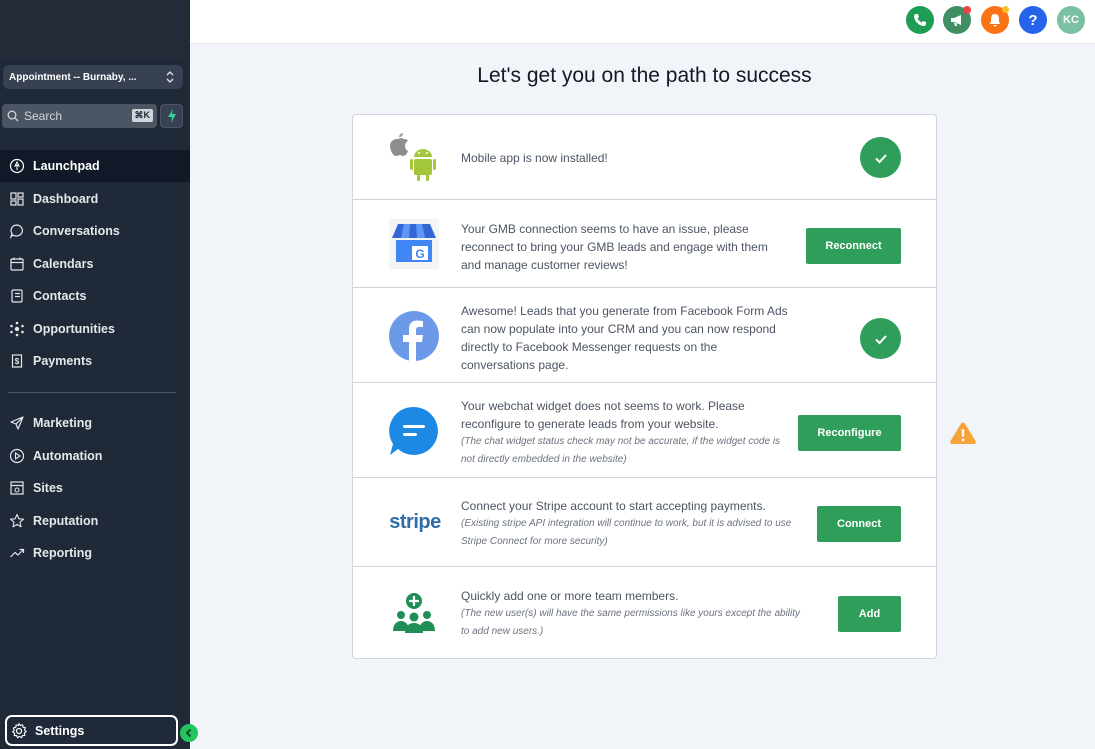 The image size is (1095, 749). I want to click on sidebar-header, so click(95, 30).